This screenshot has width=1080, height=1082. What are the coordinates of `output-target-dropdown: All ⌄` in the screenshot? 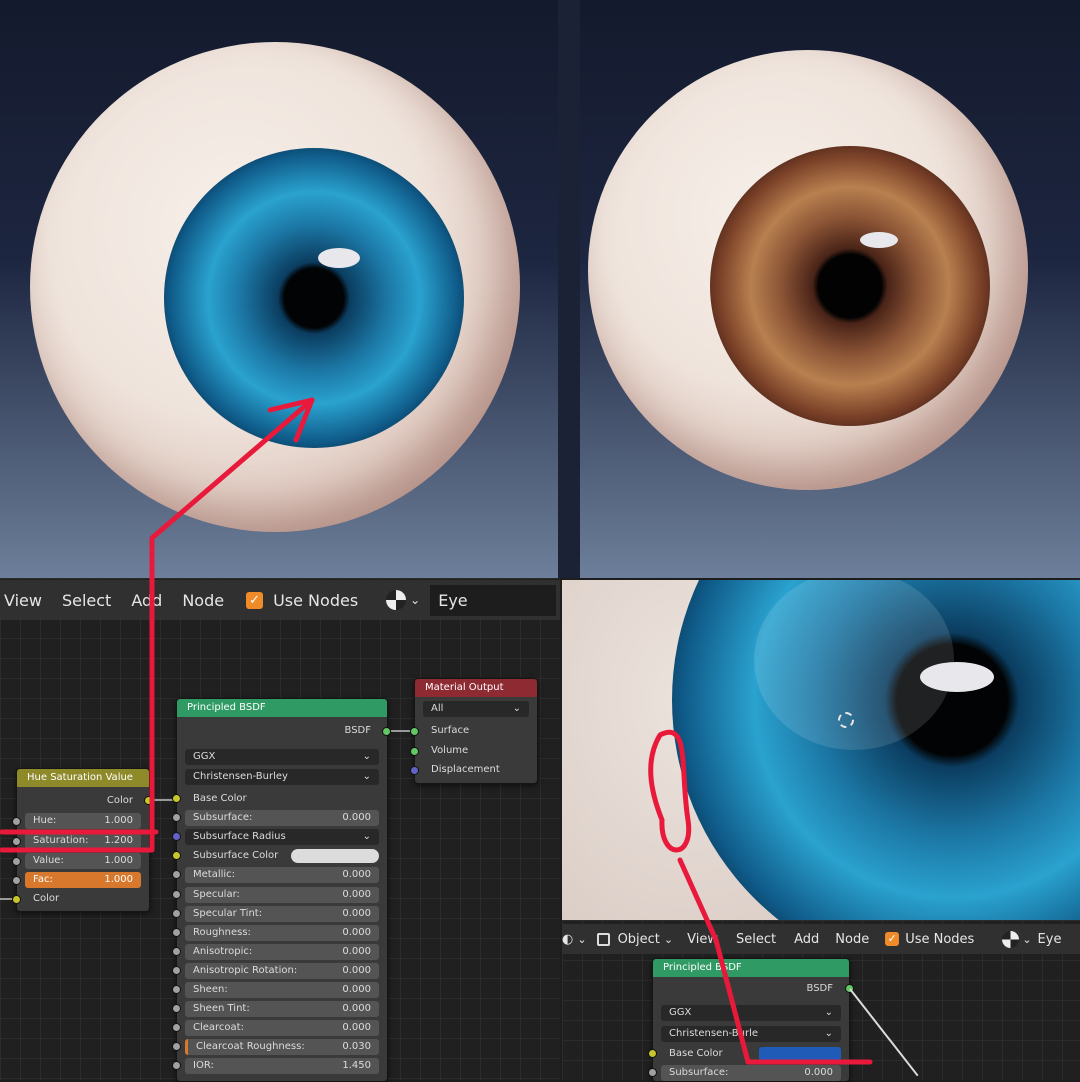 It's located at (476, 709).